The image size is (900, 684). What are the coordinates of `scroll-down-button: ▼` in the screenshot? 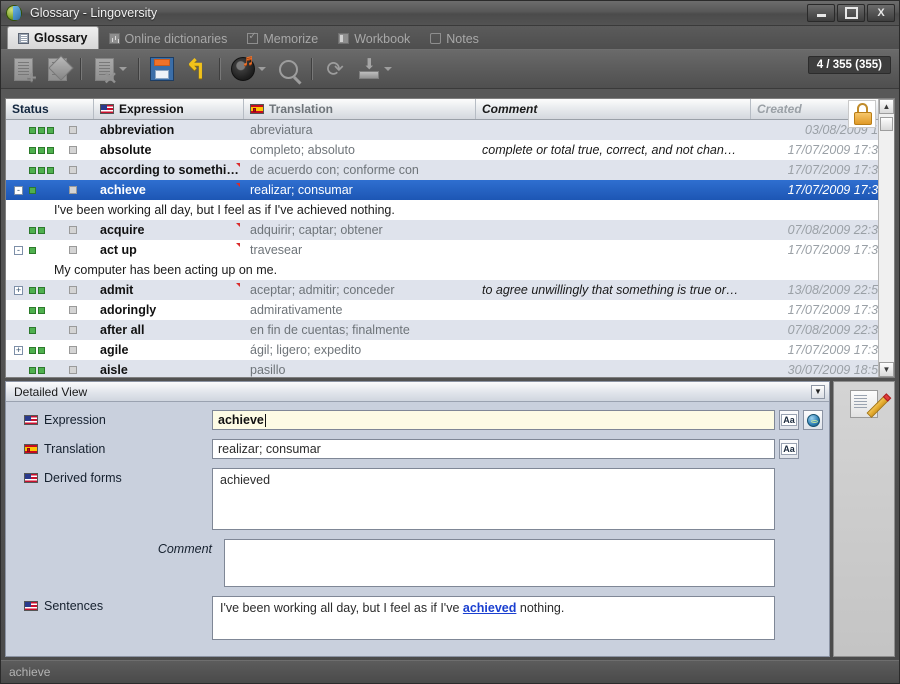 It's located at (886, 369).